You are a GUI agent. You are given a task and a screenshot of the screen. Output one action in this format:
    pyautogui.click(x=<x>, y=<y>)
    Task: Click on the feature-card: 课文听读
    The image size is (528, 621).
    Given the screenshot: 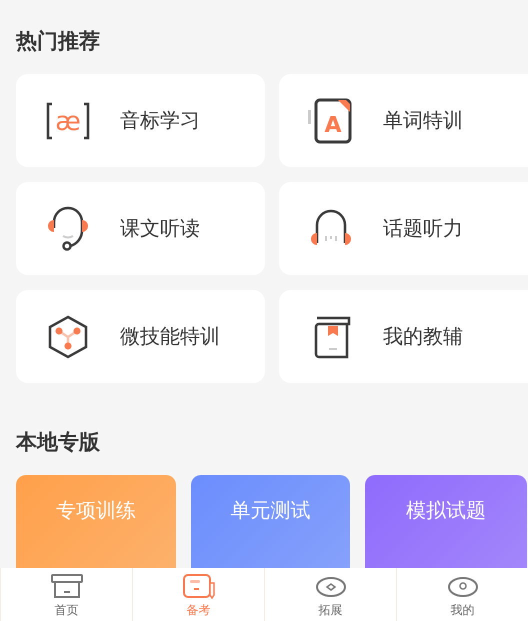 What is the action you would take?
    pyautogui.click(x=140, y=228)
    